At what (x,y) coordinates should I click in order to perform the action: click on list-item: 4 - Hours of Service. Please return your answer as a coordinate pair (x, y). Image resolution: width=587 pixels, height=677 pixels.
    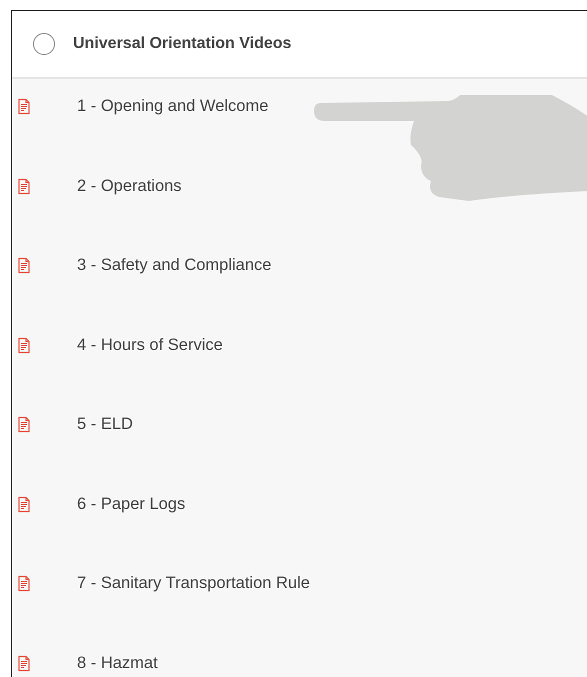
    Looking at the image, I should click on (299, 357).